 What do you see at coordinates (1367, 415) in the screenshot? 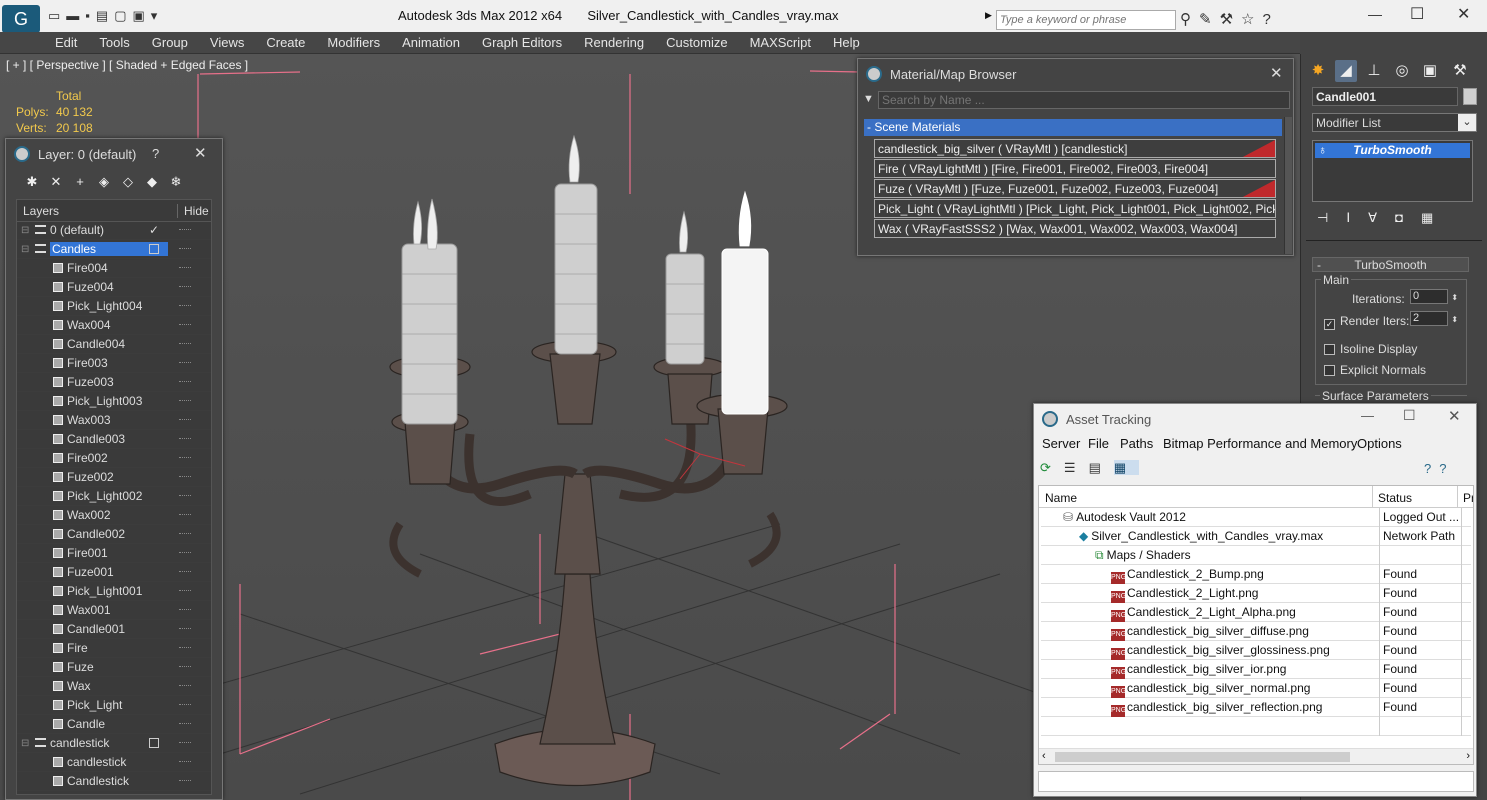
I see `minimize-icon: —` at bounding box center [1367, 415].